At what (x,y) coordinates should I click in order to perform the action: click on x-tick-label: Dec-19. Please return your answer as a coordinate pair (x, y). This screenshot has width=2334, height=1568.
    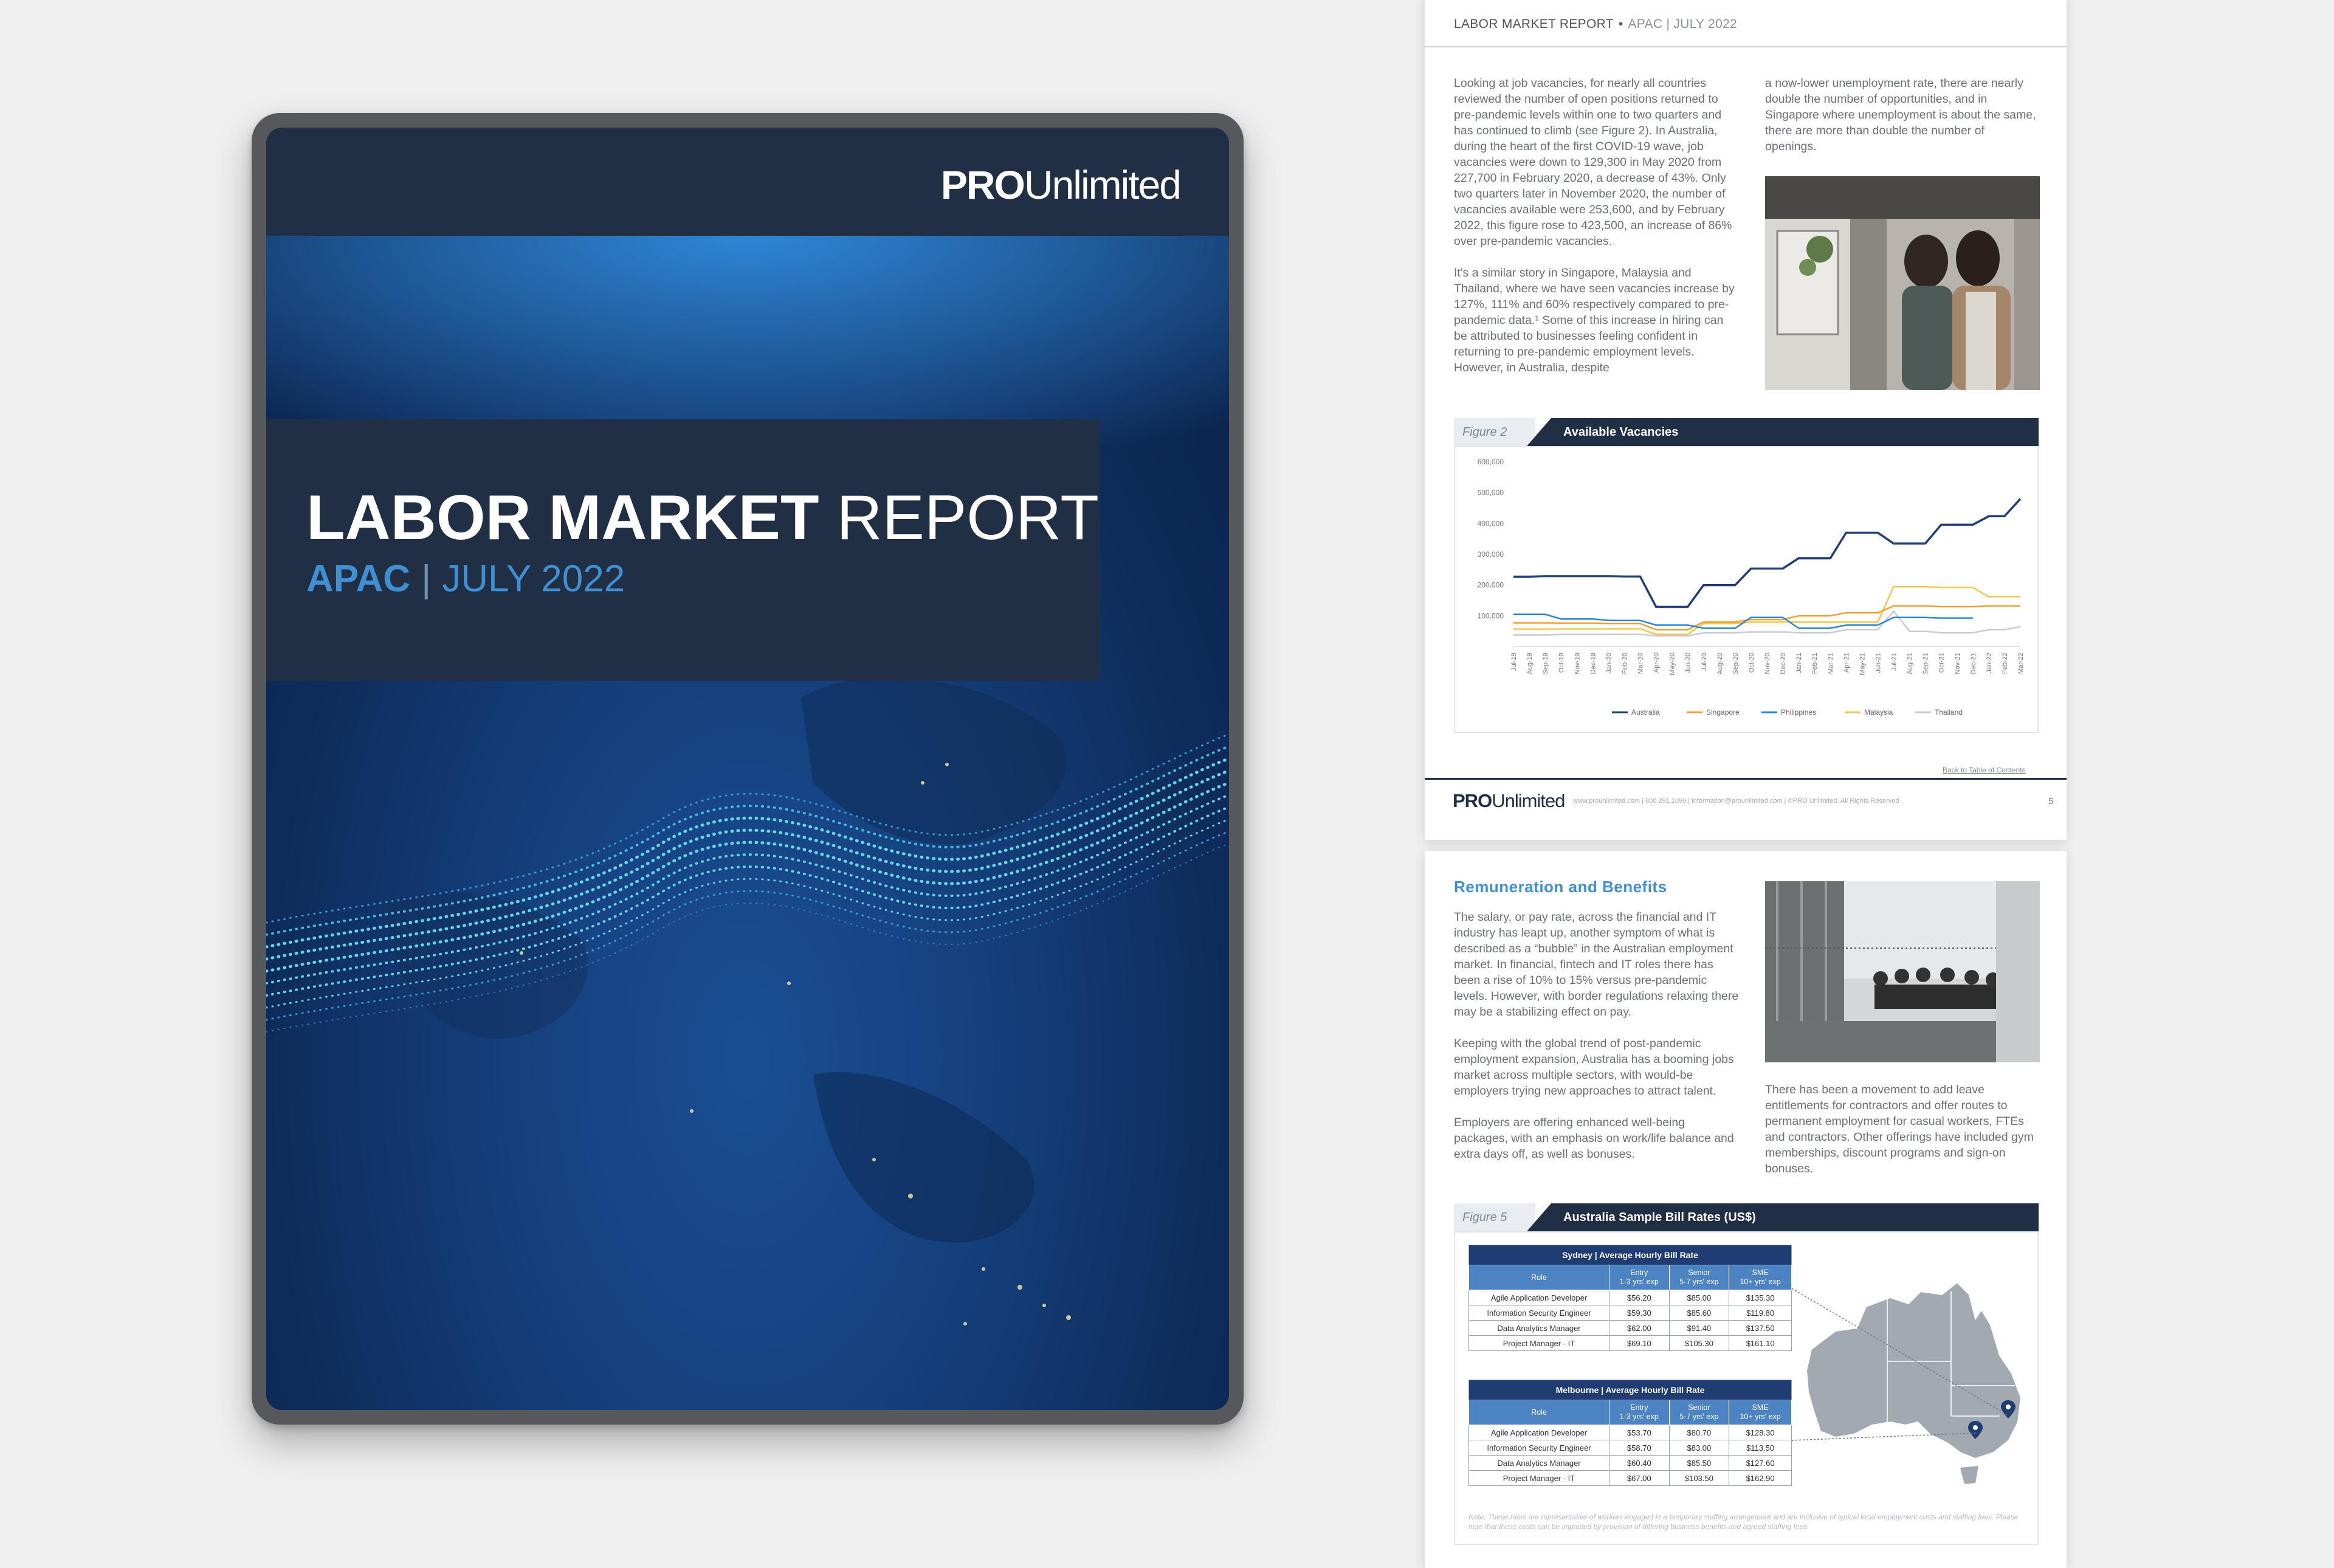
    Looking at the image, I should click on (1593, 663).